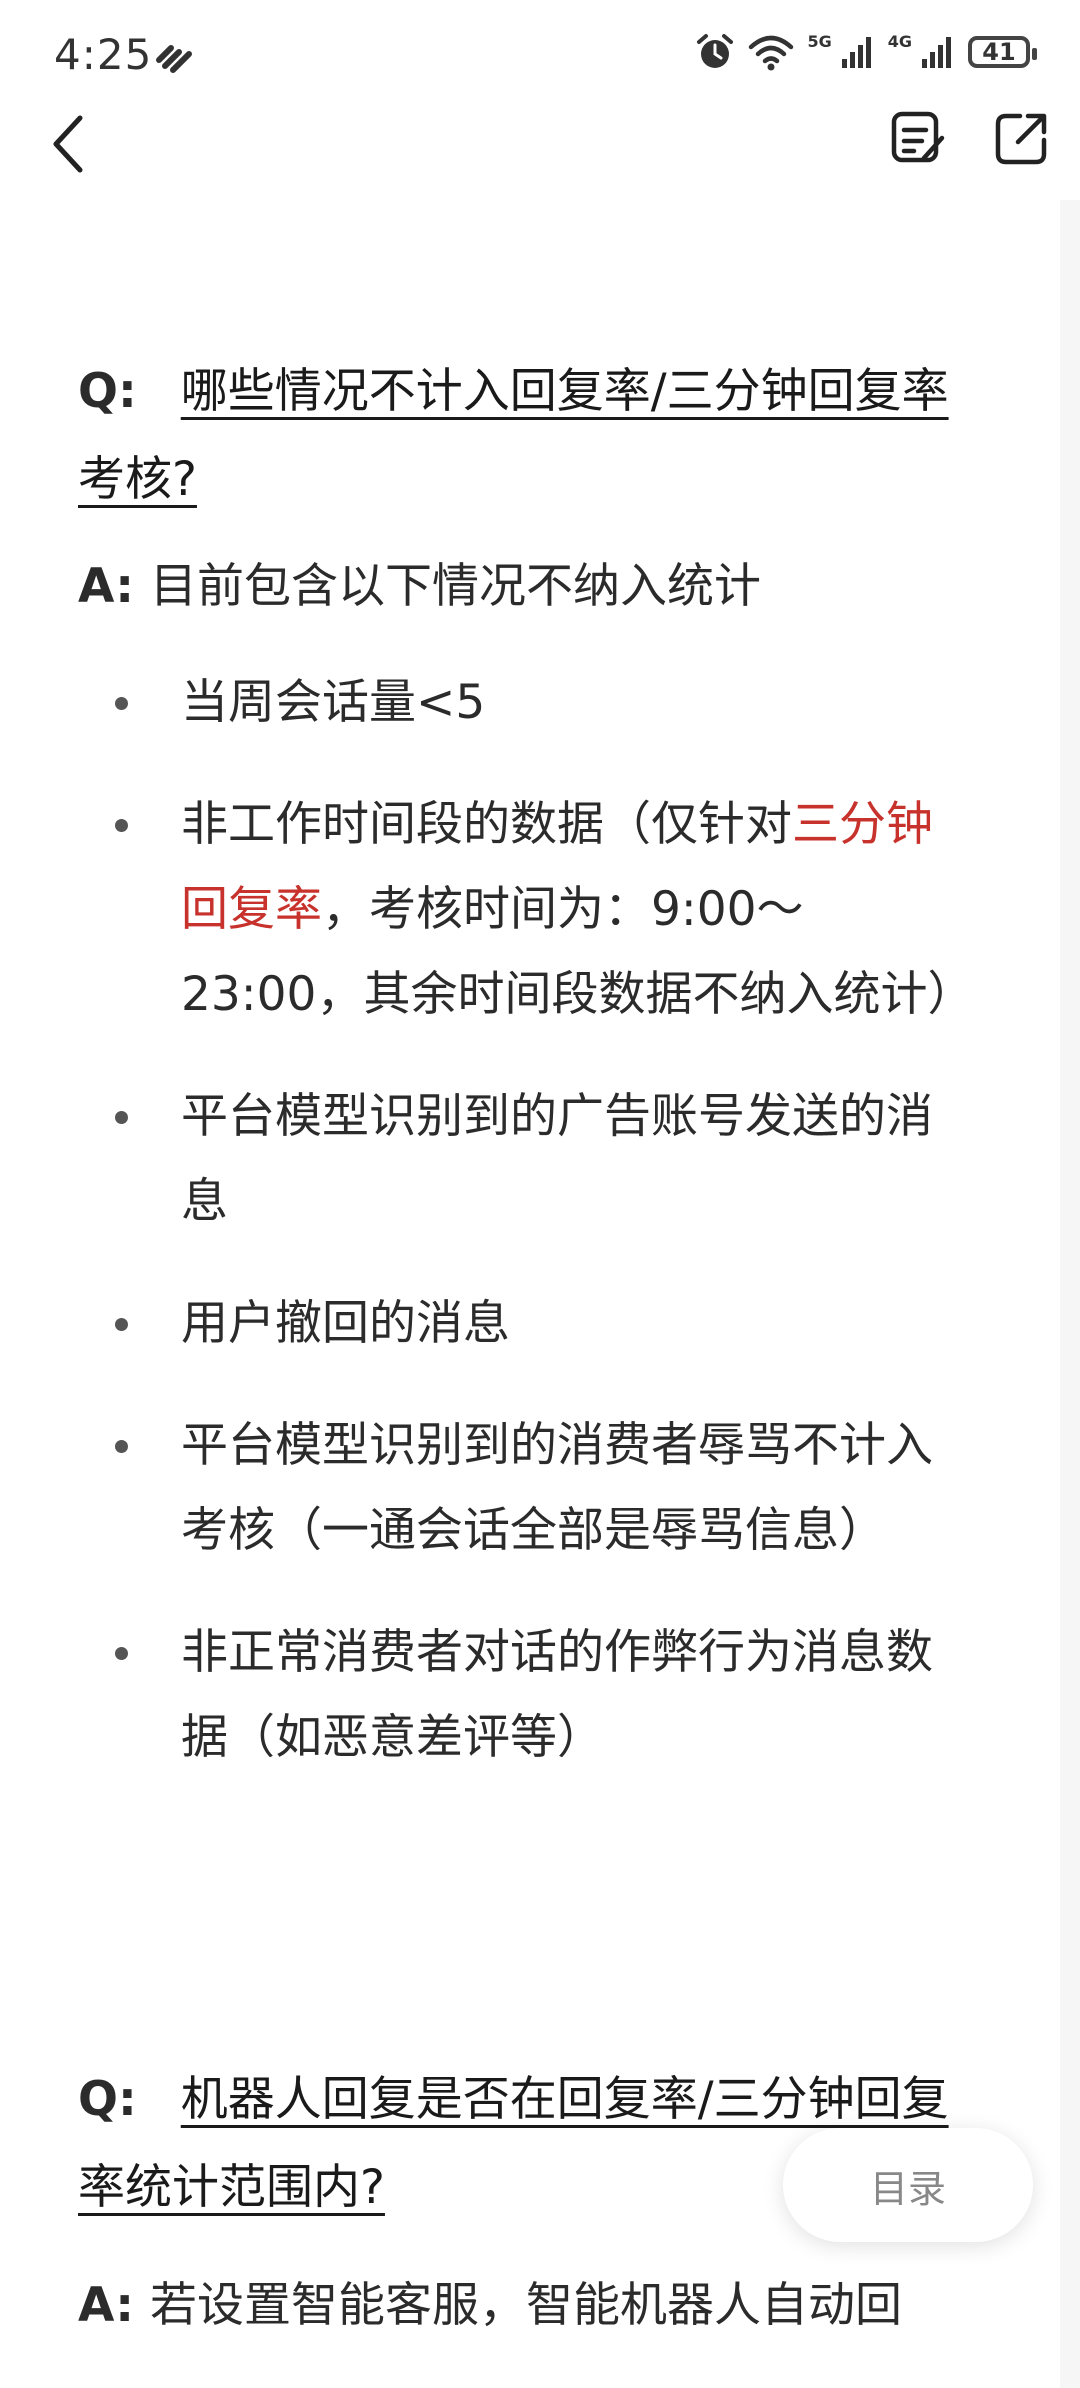  Describe the element at coordinates (69, 144) in the screenshot. I see `back-icon` at that location.